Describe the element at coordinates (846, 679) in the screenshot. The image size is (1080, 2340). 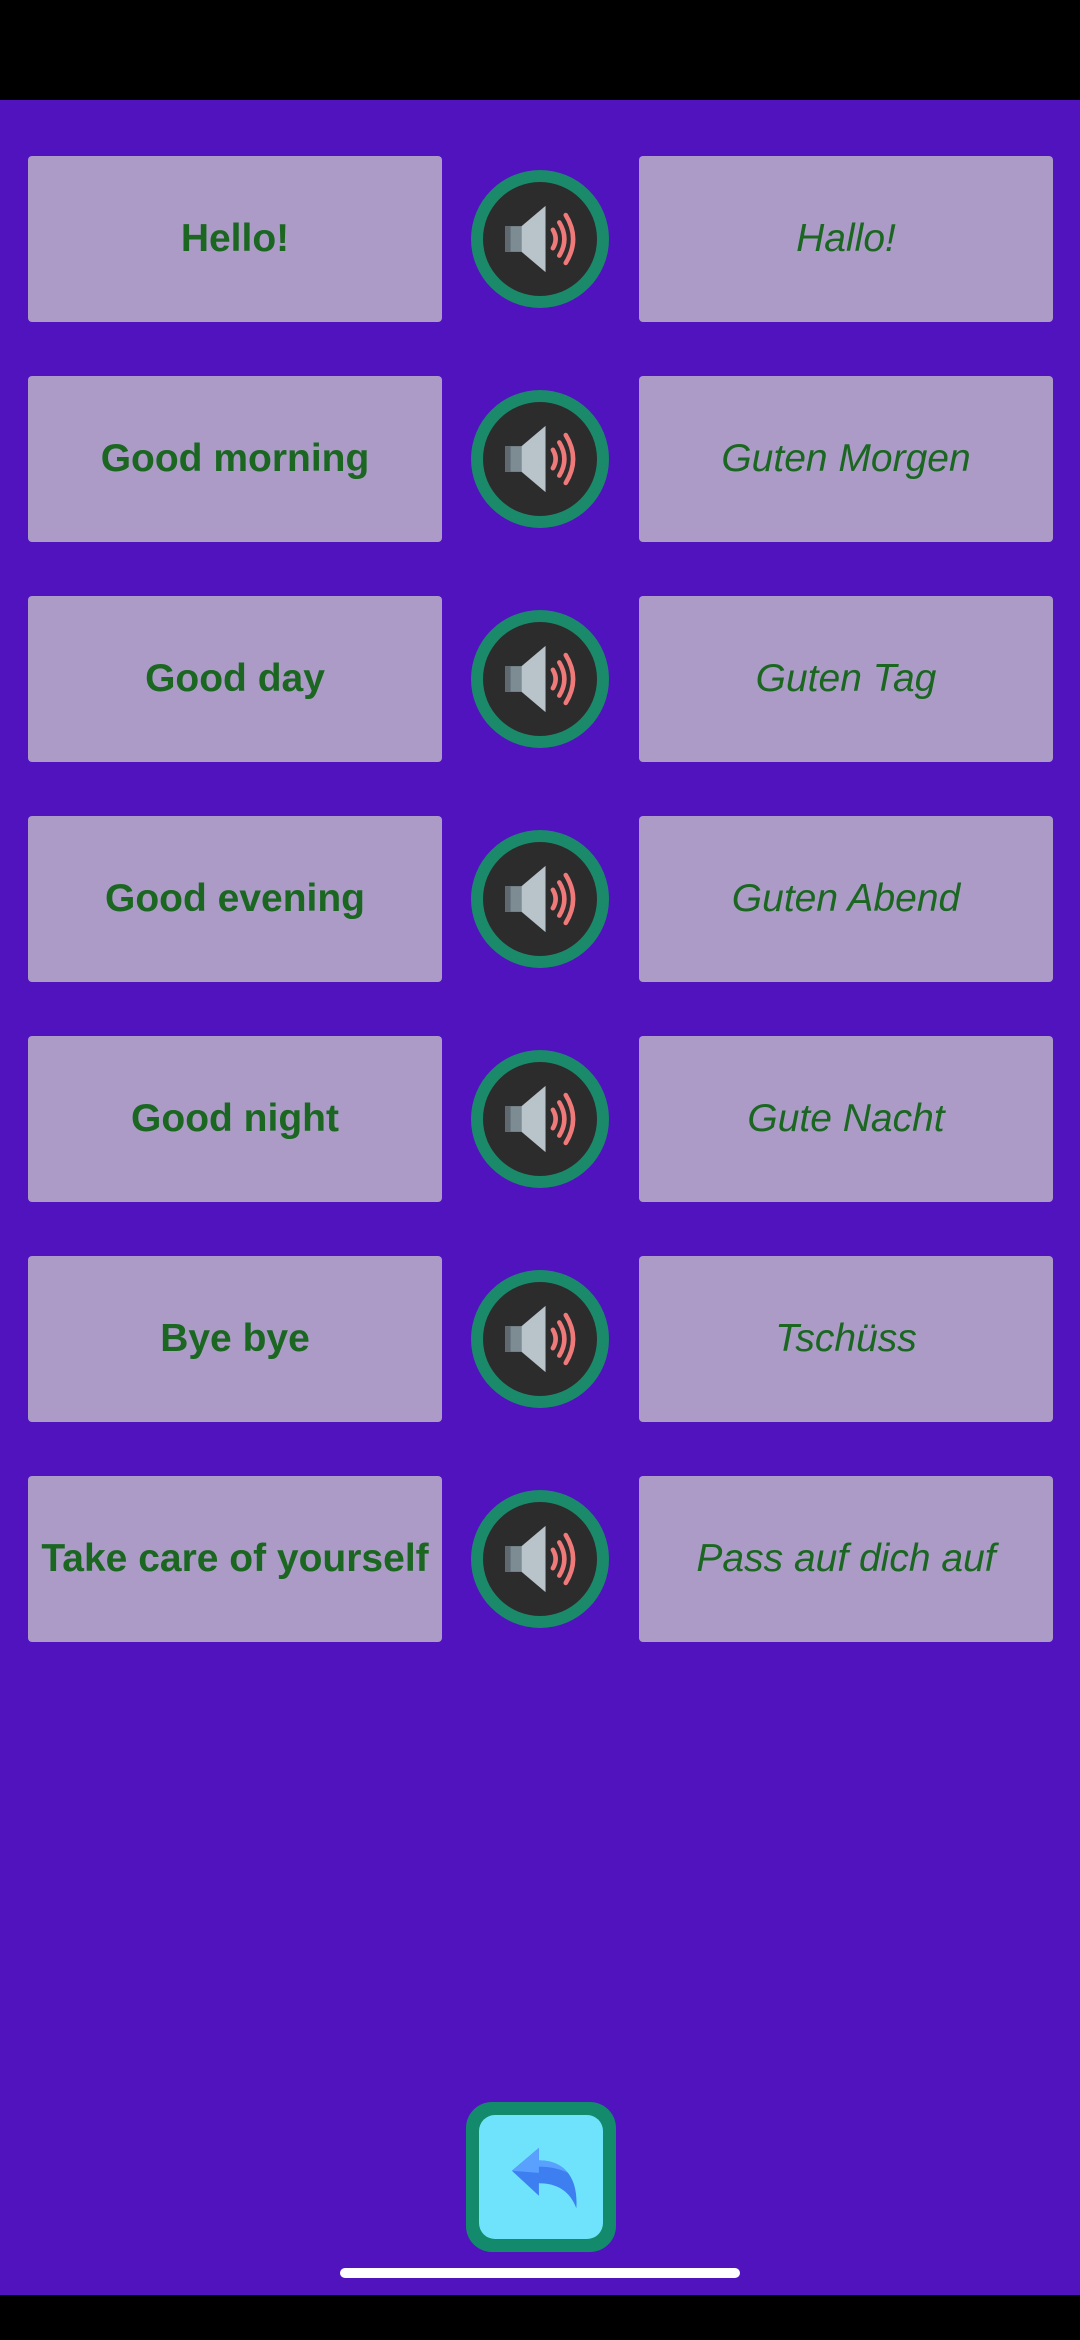
I see `german-phrase-card: Guten Tag` at that location.